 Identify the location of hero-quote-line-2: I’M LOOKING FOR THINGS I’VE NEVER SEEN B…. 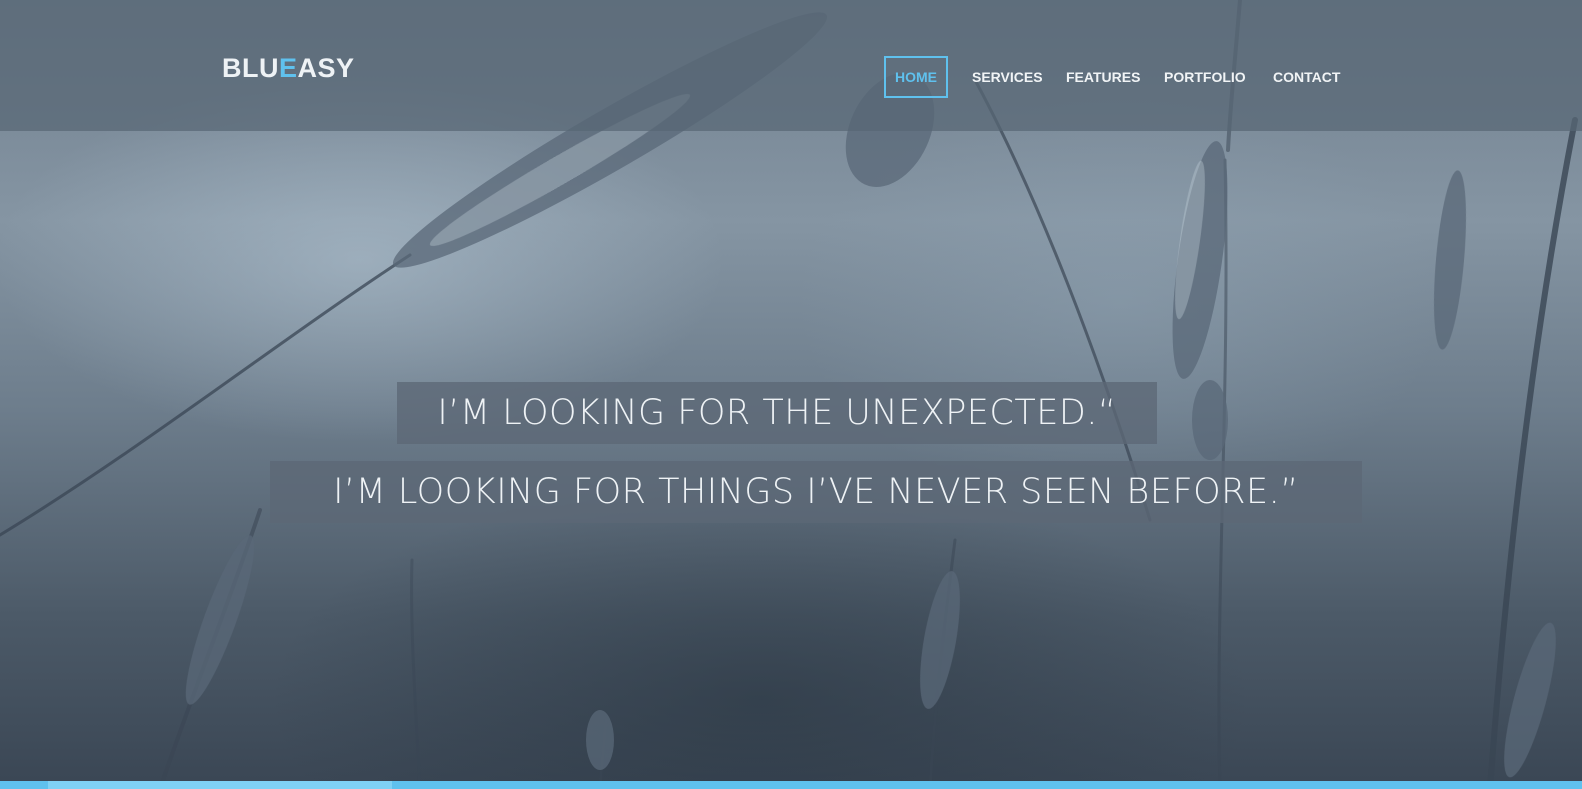
(816, 492).